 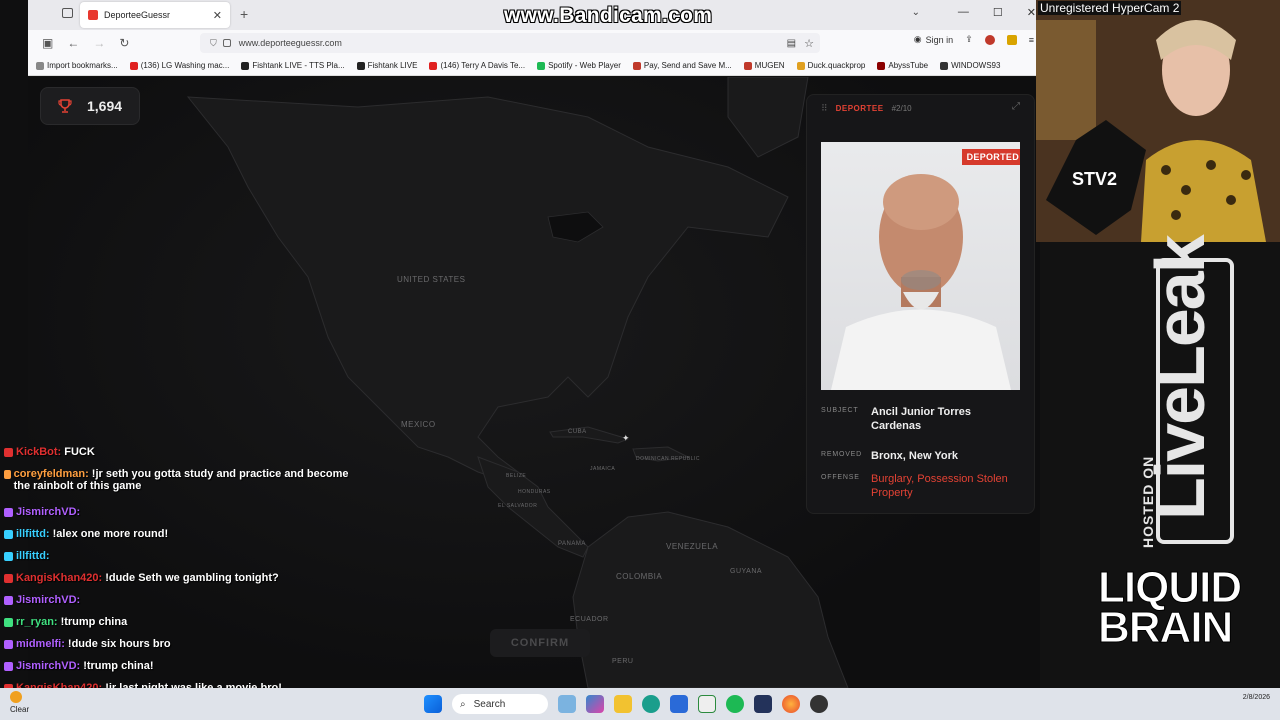 I want to click on new-tab-icon: +, so click(x=244, y=14).